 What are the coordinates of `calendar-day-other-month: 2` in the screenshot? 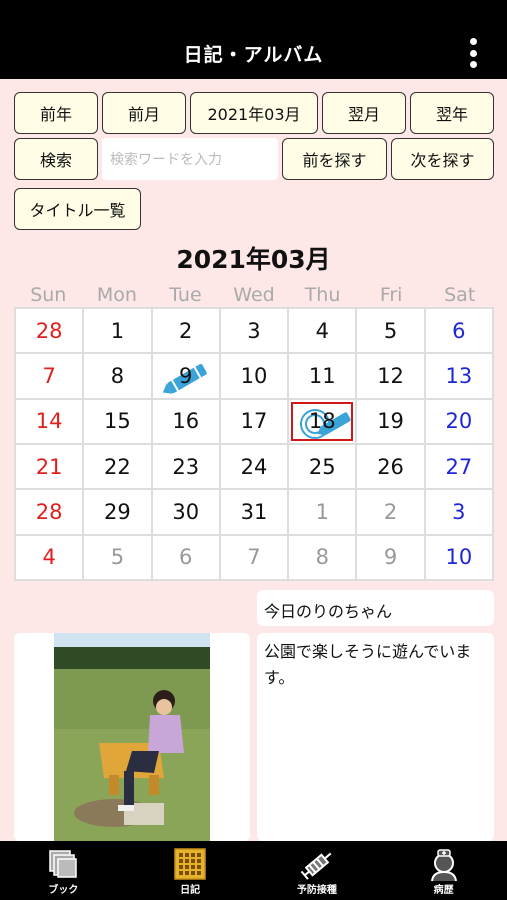 It's located at (390, 512).